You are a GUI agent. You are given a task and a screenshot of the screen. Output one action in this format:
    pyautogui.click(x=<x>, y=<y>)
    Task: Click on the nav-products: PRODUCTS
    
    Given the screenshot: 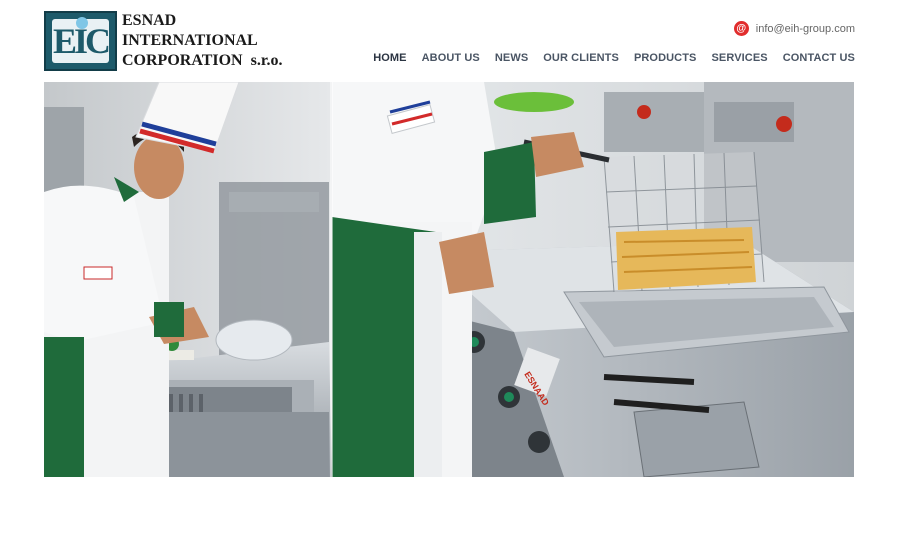 What is the action you would take?
    pyautogui.click(x=665, y=58)
    